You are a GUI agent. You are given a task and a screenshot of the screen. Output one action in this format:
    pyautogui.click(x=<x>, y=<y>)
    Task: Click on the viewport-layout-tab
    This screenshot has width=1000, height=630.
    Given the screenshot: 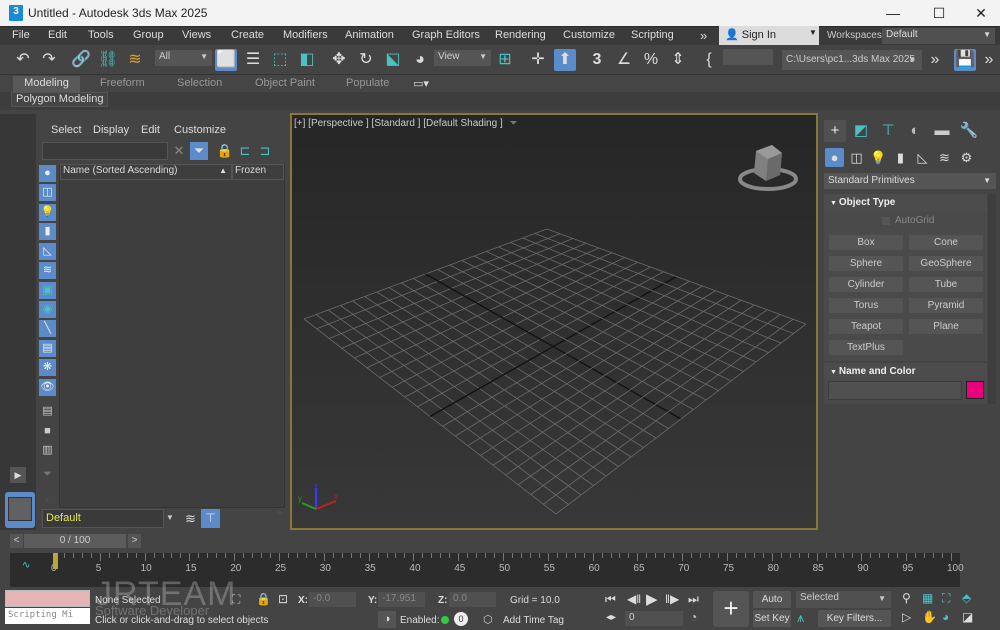 What is the action you would take?
    pyautogui.click(x=20, y=510)
    